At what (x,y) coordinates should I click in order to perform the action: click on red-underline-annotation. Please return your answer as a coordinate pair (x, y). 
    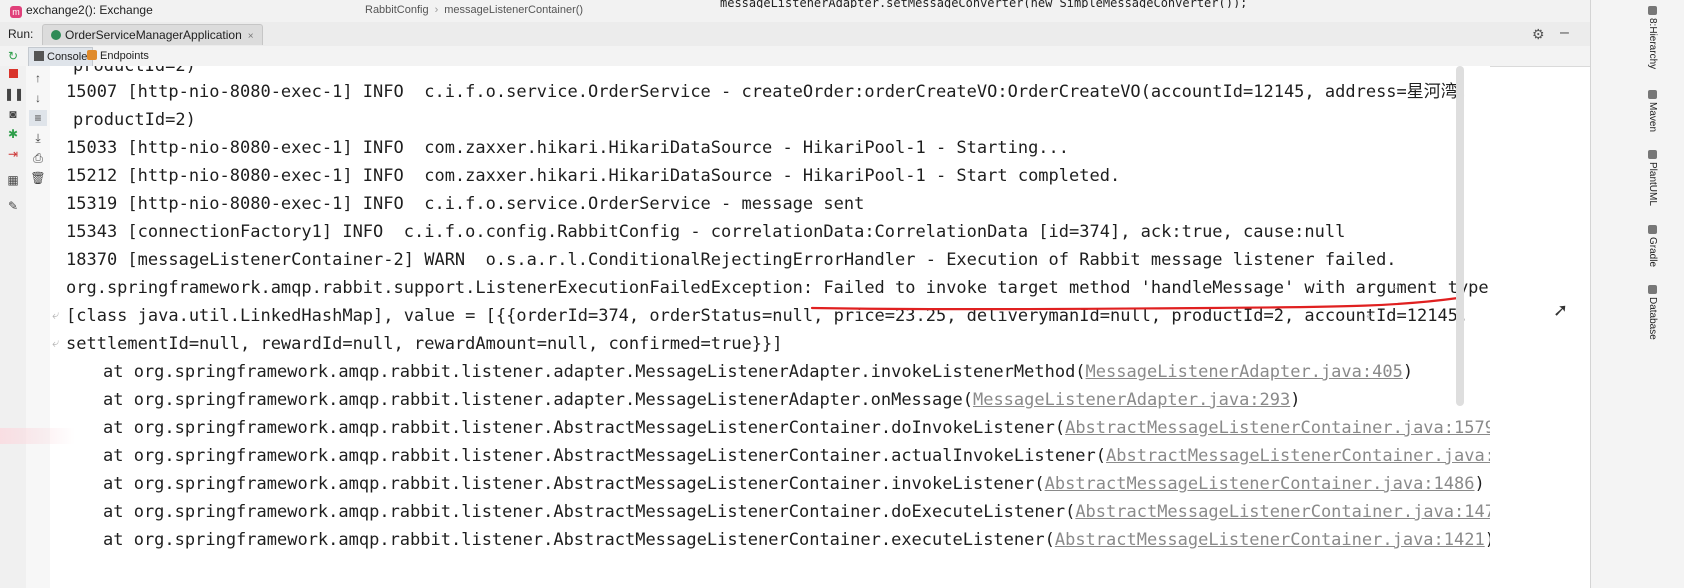
    Looking at the image, I should click on (1135, 303).